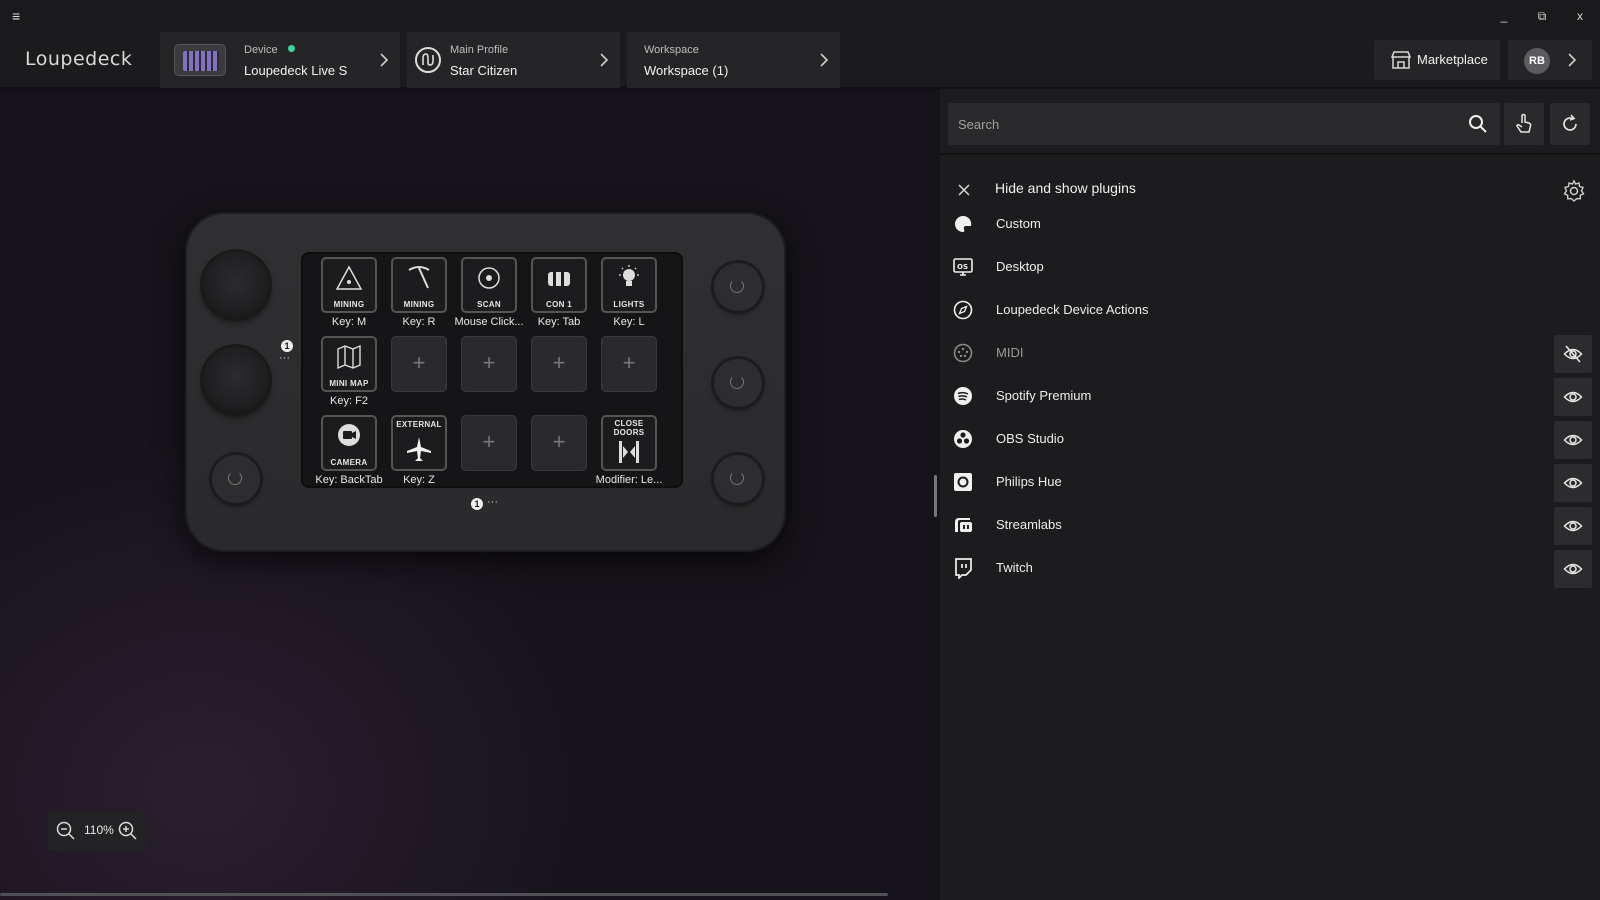 This screenshot has width=1600, height=900. I want to click on minimize-button: _, so click(1504, 16).